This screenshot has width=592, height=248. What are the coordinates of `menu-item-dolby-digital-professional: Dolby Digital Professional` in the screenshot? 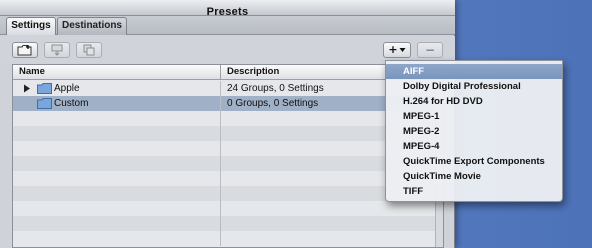 It's located at (474, 86).